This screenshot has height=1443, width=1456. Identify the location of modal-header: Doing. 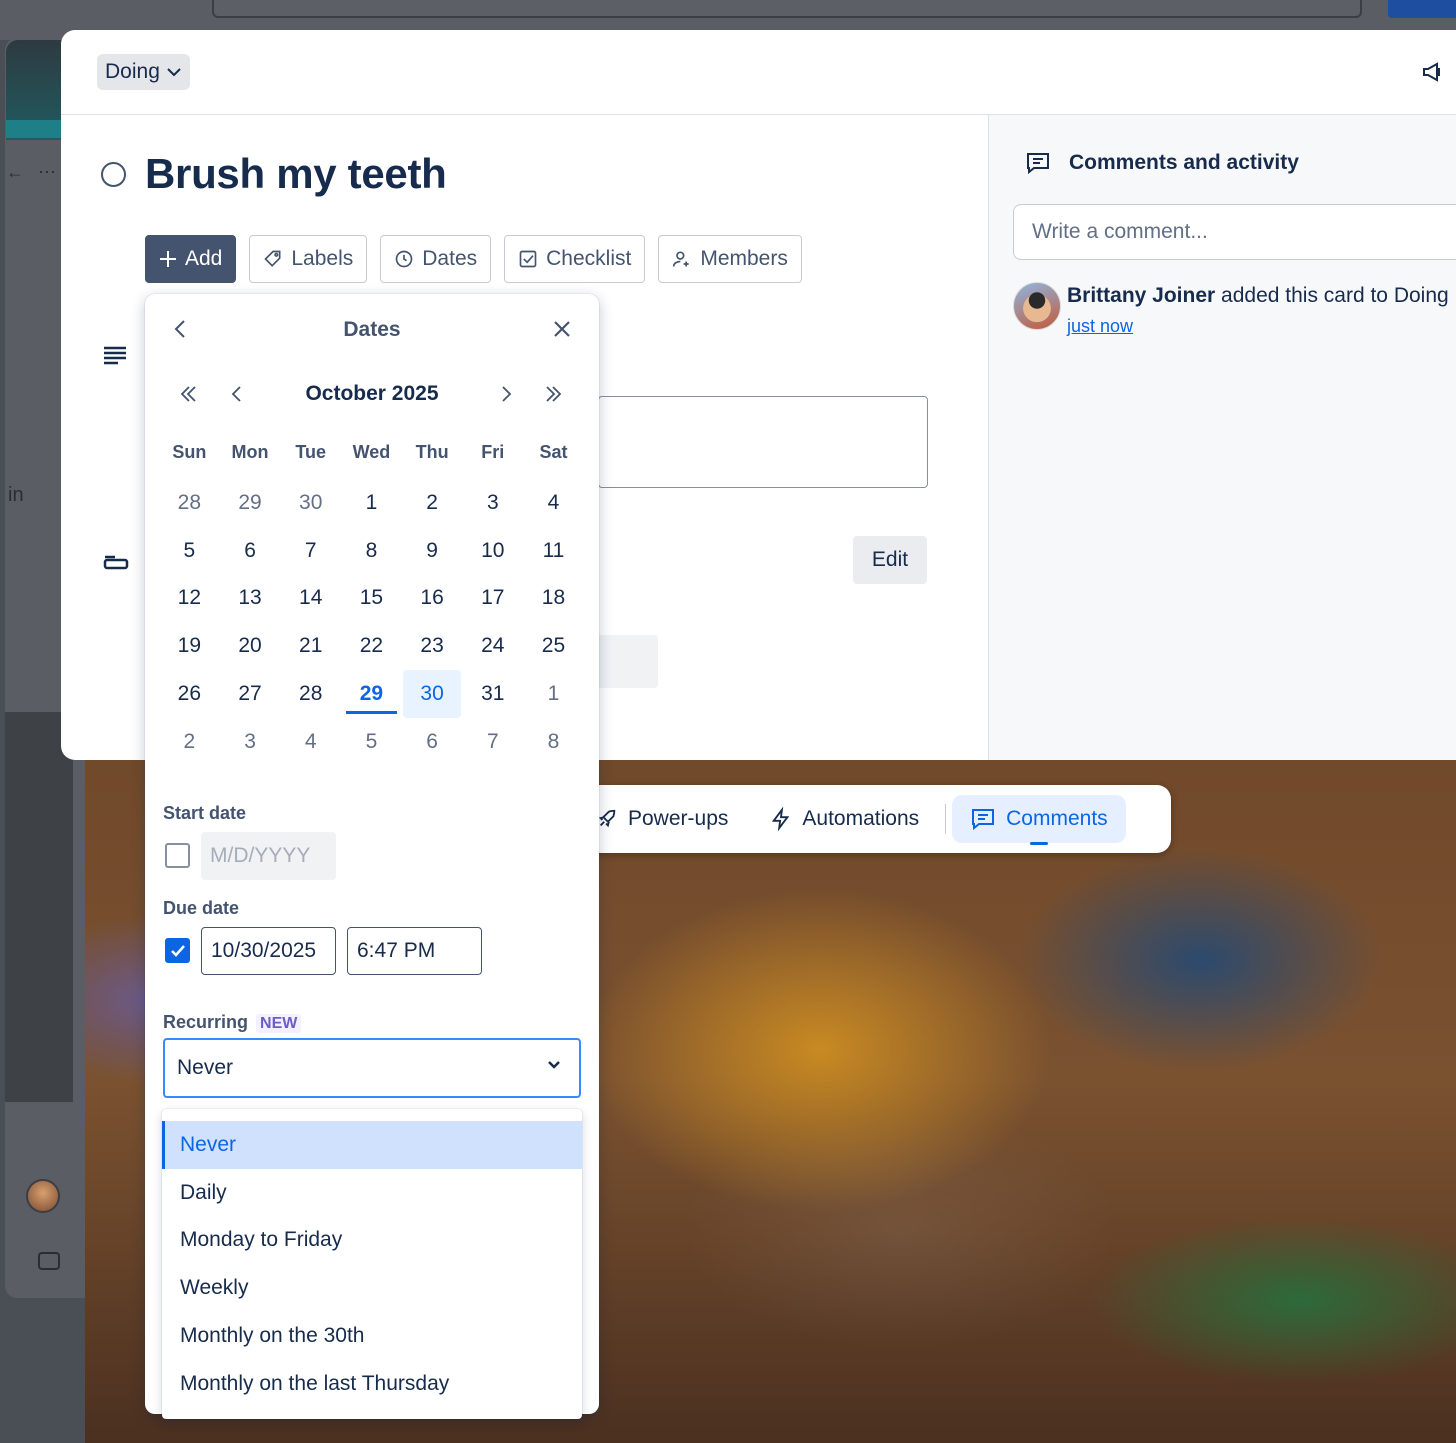
(758, 72).